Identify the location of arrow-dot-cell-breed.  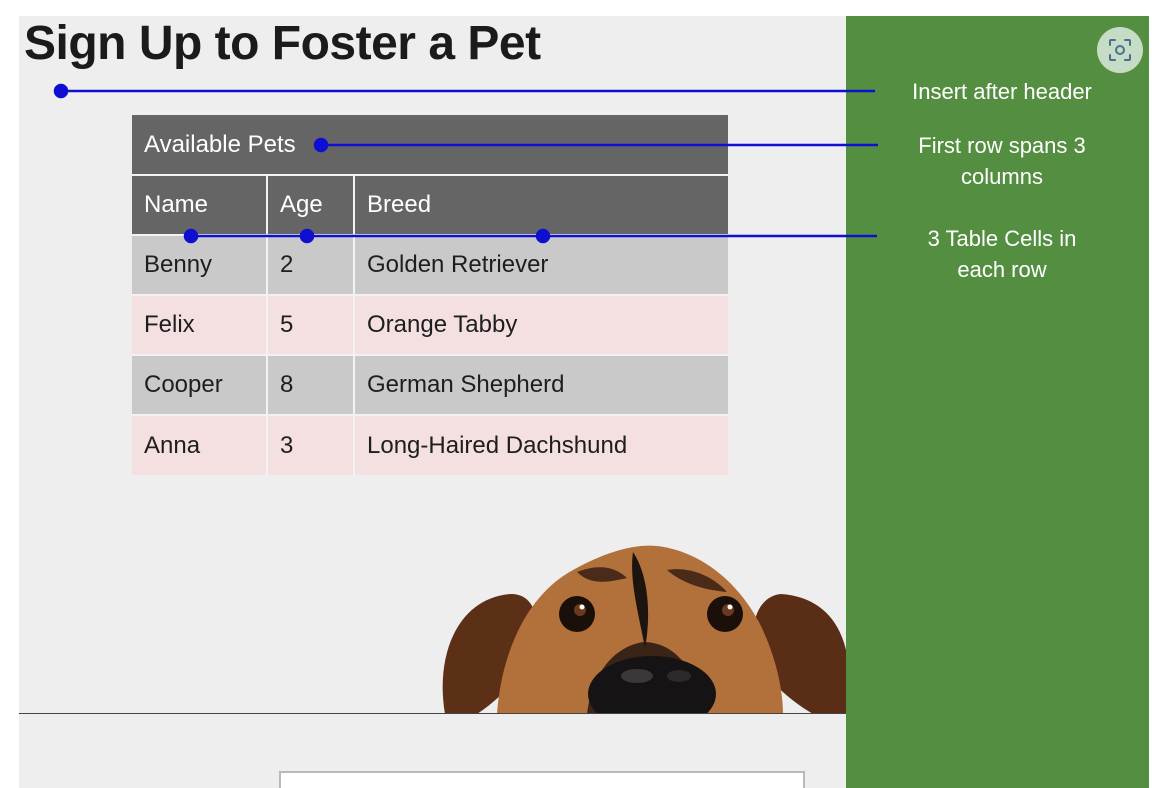
(543, 236).